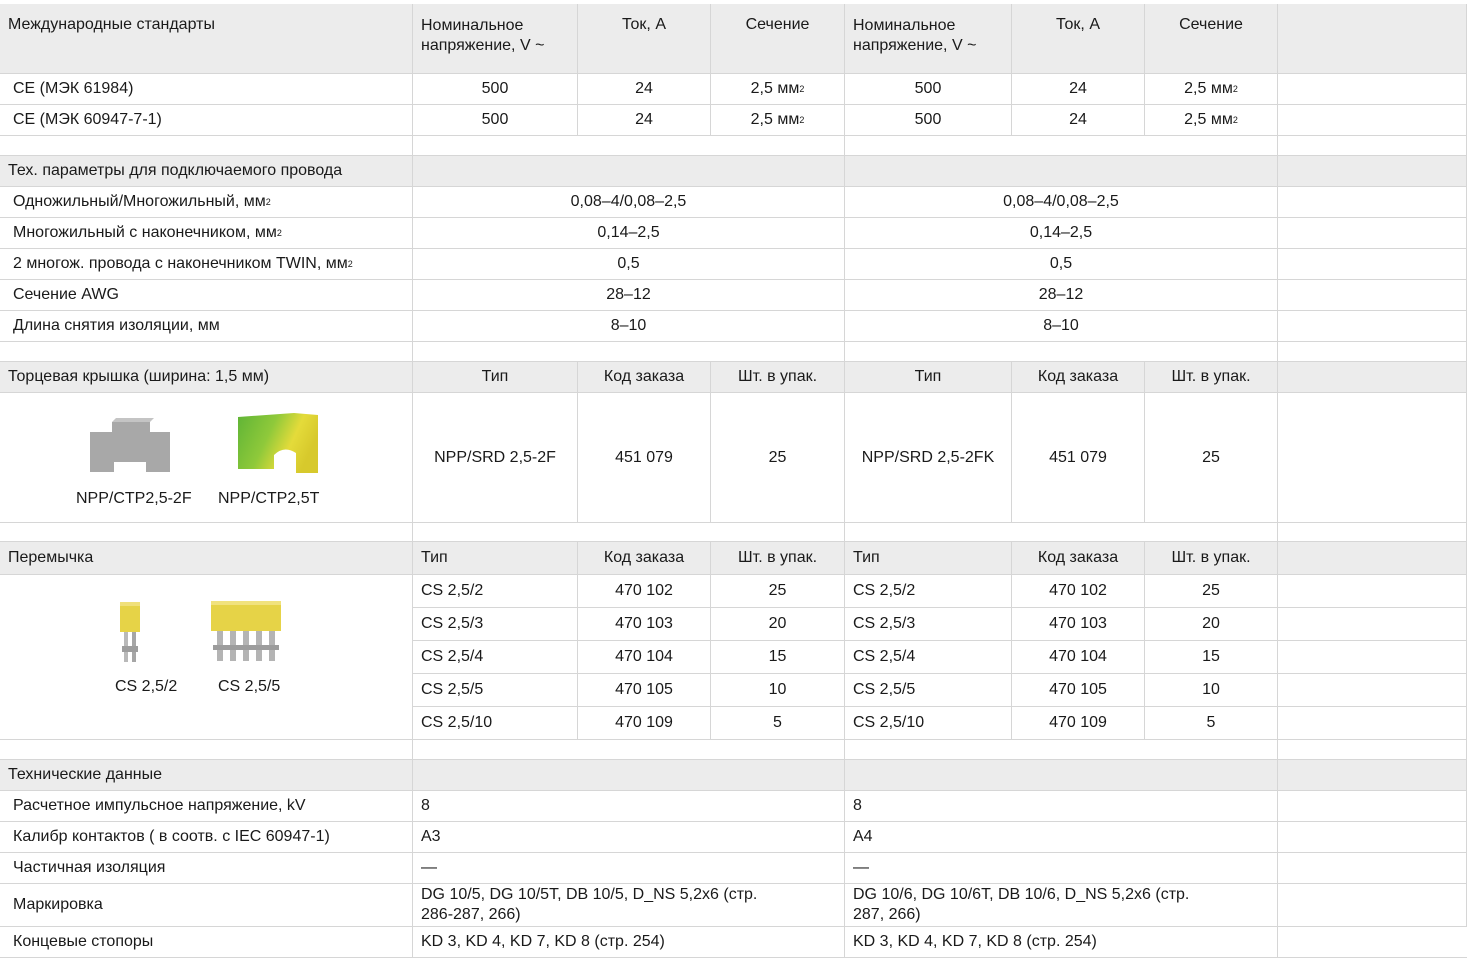 The width and height of the screenshot is (1467, 964). Describe the element at coordinates (130, 632) in the screenshot. I see `jumper-2-image` at that location.